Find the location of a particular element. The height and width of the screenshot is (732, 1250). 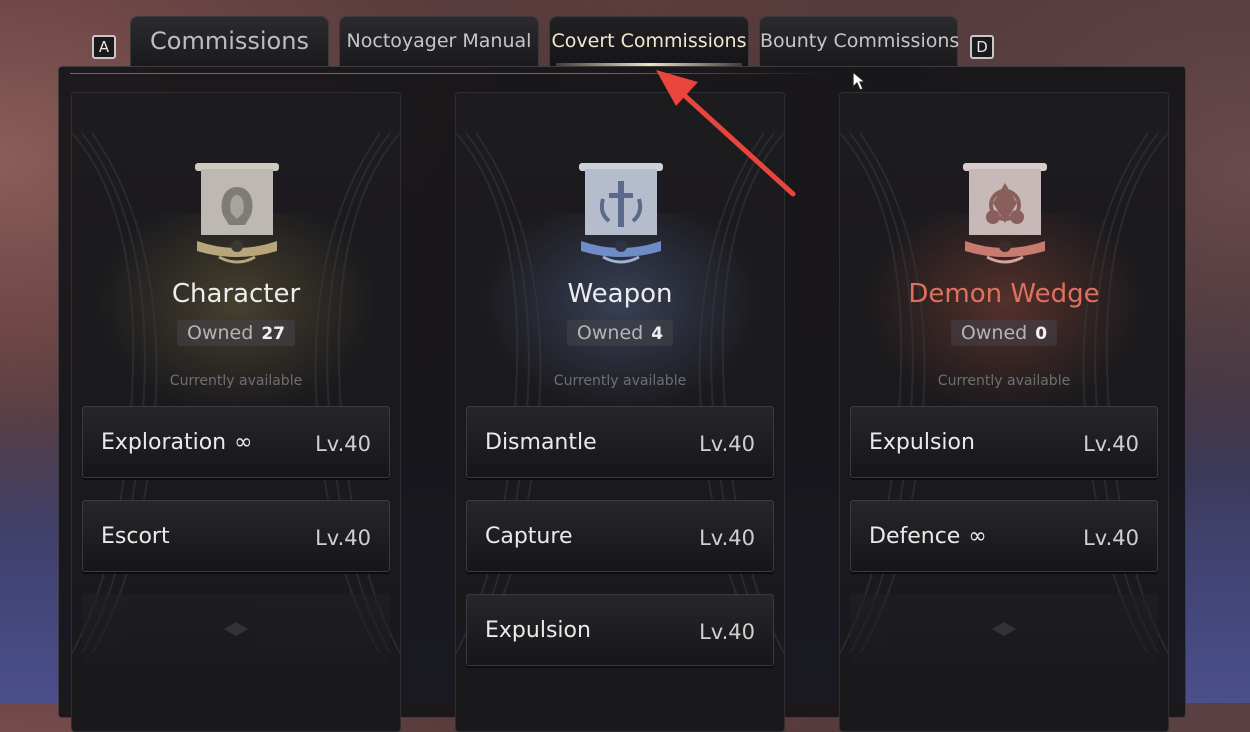

owned-count-badge: Owned 4 is located at coordinates (620, 333).